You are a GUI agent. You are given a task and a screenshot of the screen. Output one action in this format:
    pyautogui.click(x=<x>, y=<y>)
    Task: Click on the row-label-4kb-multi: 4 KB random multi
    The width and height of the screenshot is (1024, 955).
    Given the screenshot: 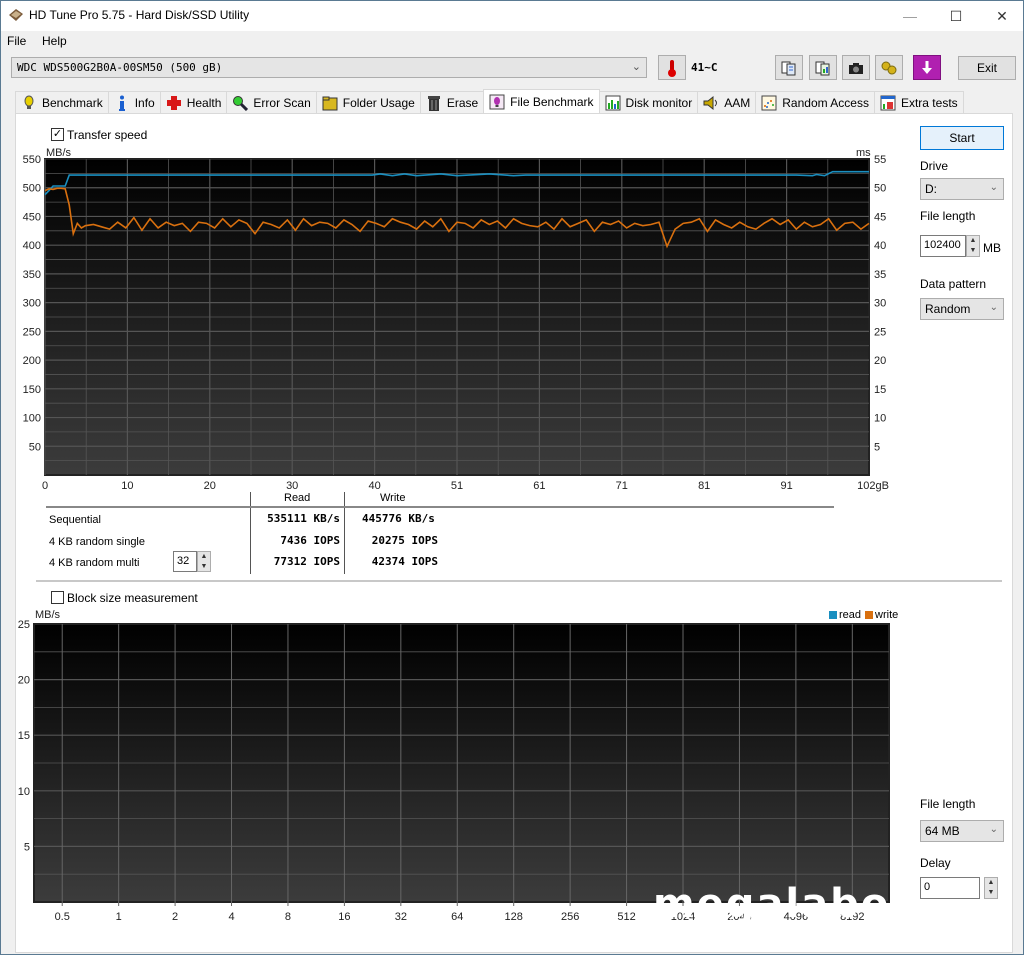 What is the action you would take?
    pyautogui.click(x=94, y=563)
    